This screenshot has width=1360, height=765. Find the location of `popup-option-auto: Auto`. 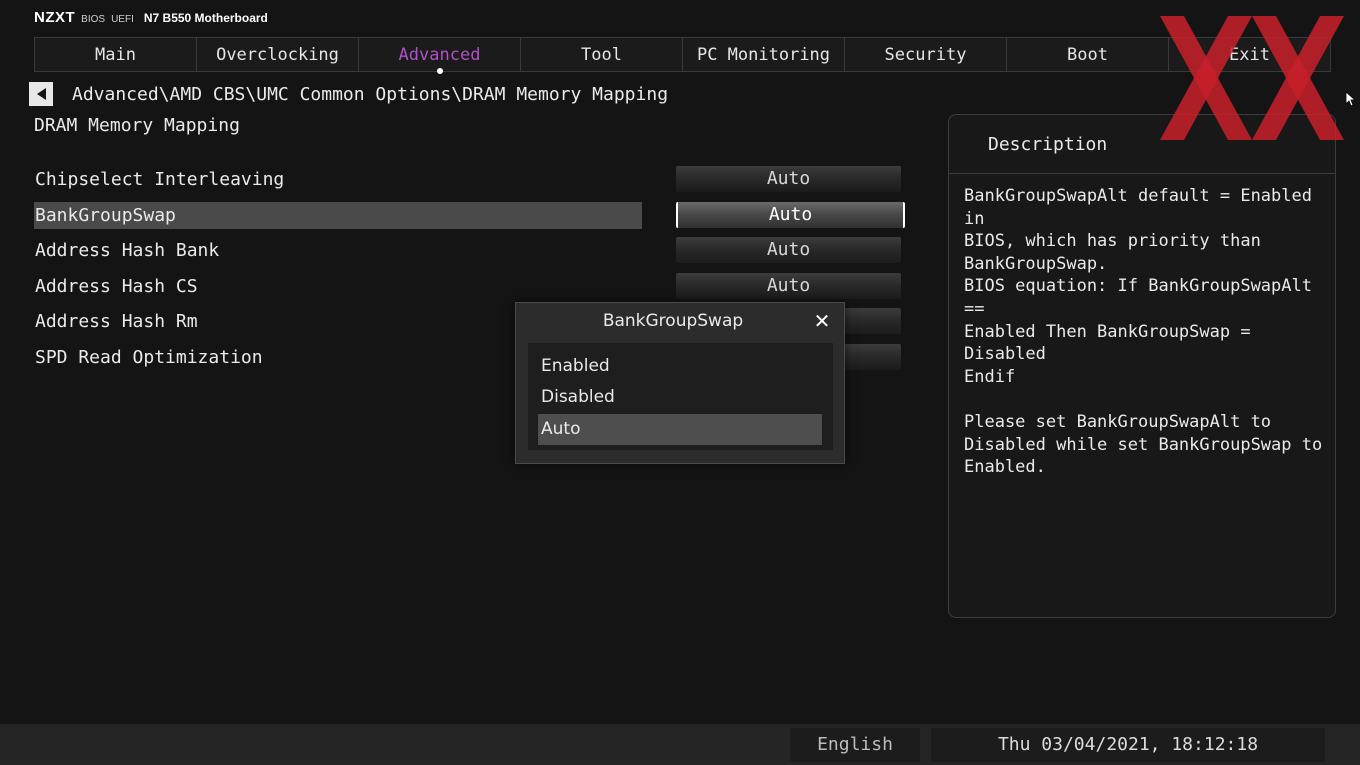

popup-option-auto: Auto is located at coordinates (680, 429).